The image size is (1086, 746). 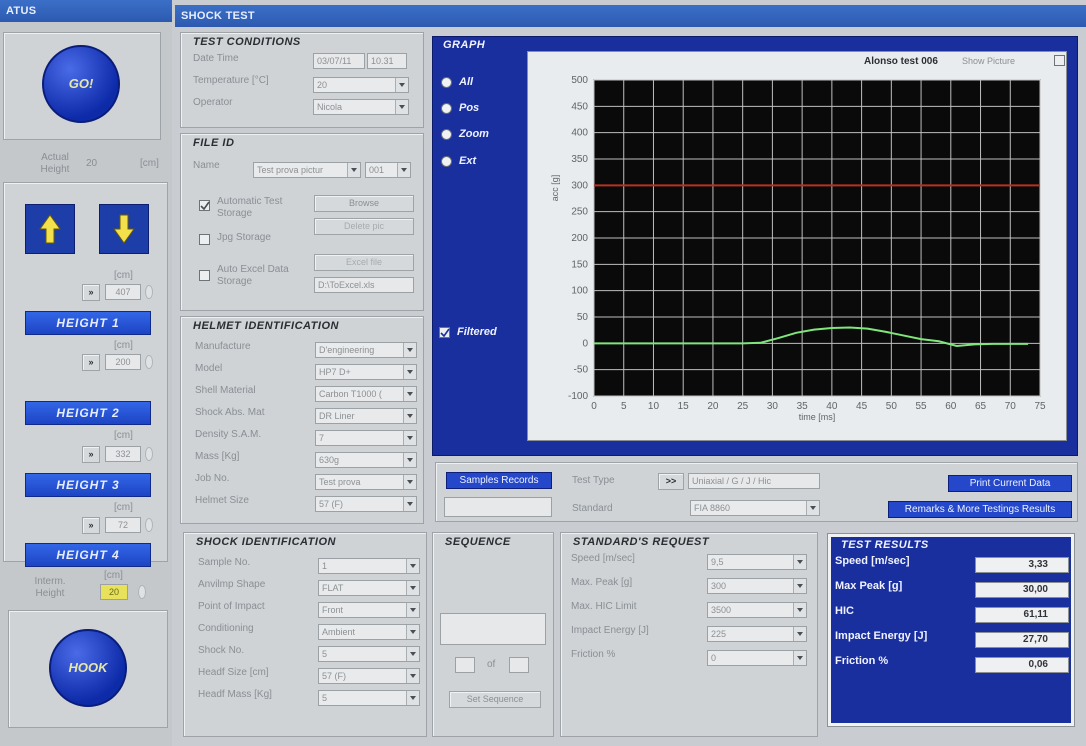 What do you see at coordinates (149, 292) in the screenshot?
I see `height1-spin` at bounding box center [149, 292].